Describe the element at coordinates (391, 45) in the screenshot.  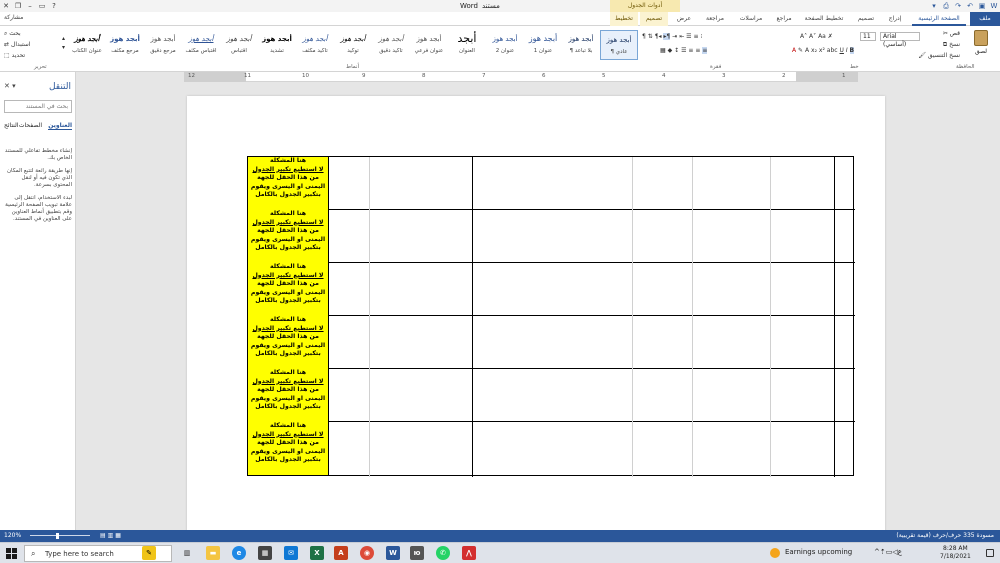
I see `style-subtle-emphasis: أبجد هوز تأكيد دقيق` at that location.